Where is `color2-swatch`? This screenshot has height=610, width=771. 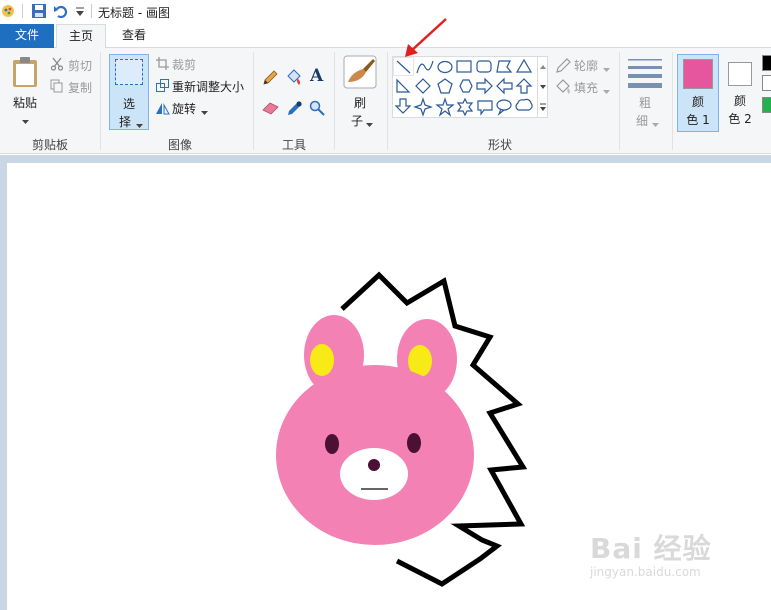
color2-swatch is located at coordinates (740, 74).